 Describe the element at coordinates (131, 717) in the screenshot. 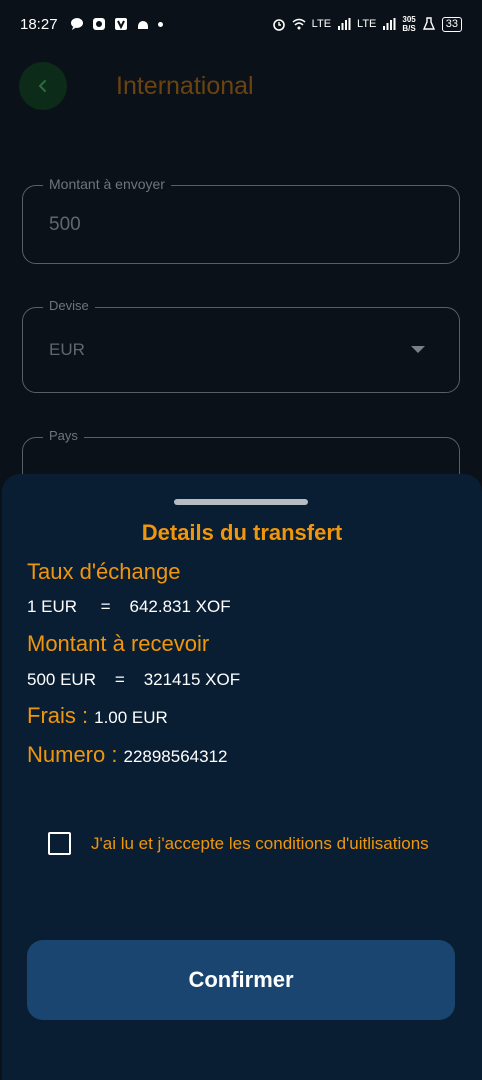

I see `fees-value: 1.00 EUR` at that location.